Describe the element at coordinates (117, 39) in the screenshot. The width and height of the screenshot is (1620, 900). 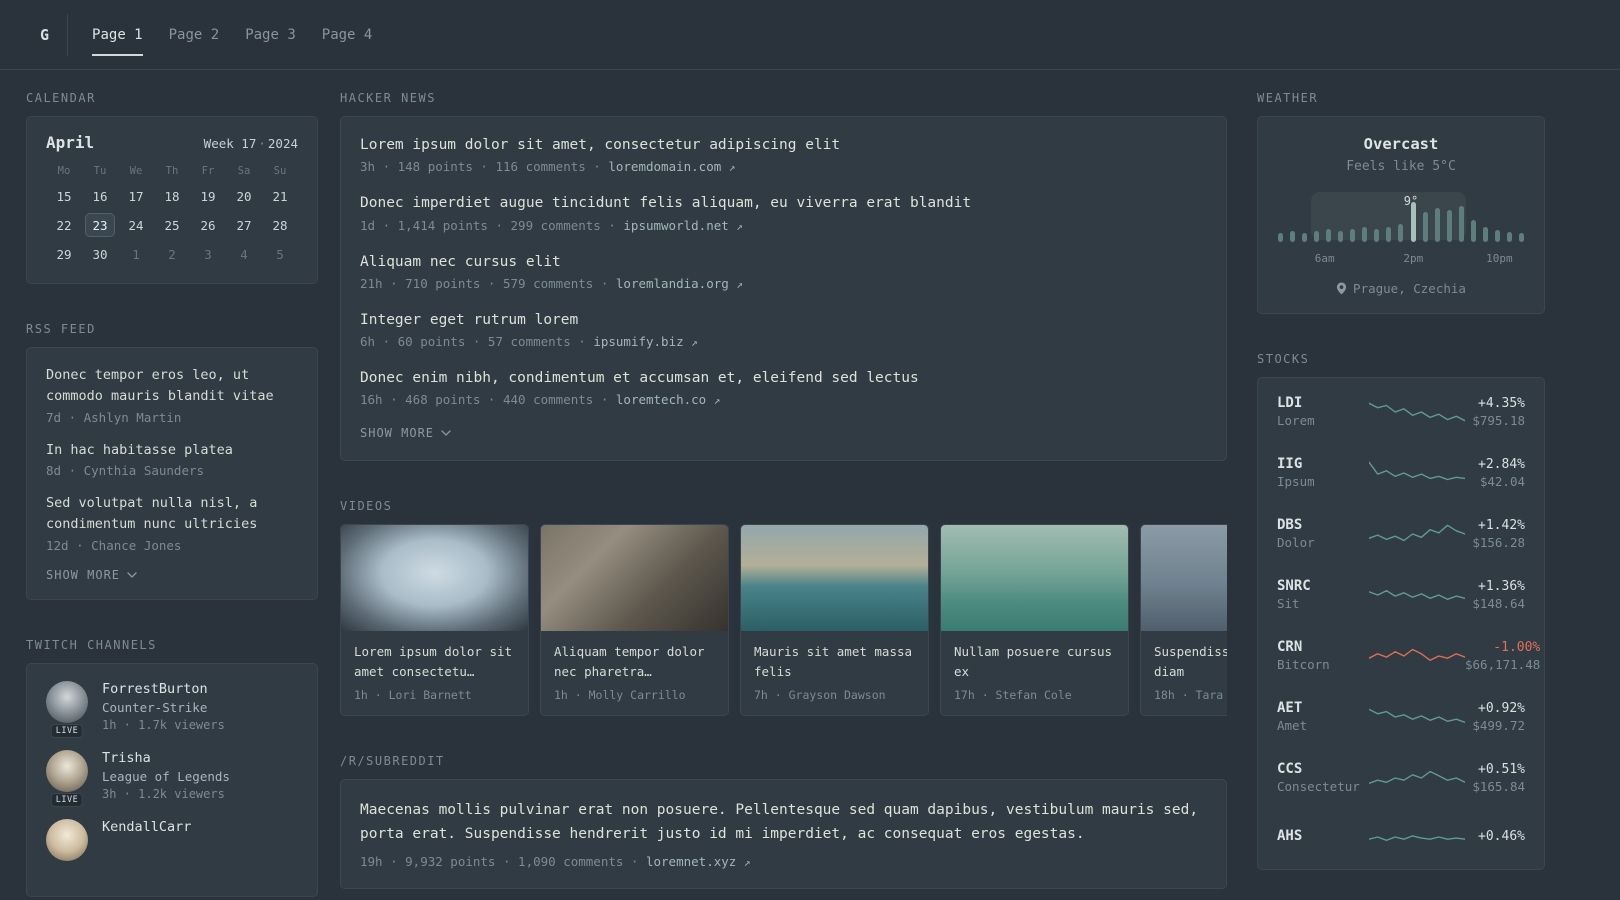
I see `nav-tab: Page 1` at that location.